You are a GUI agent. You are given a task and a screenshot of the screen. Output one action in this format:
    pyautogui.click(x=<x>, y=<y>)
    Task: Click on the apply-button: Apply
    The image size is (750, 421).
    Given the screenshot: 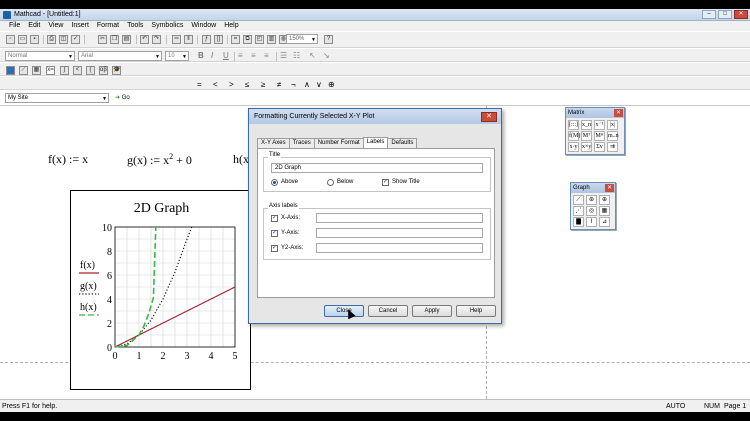 What is the action you would take?
    pyautogui.click(x=432, y=311)
    